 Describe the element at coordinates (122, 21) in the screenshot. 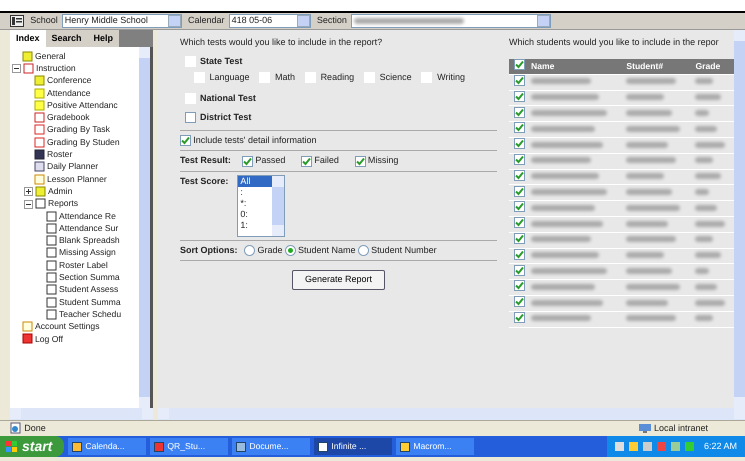

I see `dropdown-field: Henry Middle School` at that location.